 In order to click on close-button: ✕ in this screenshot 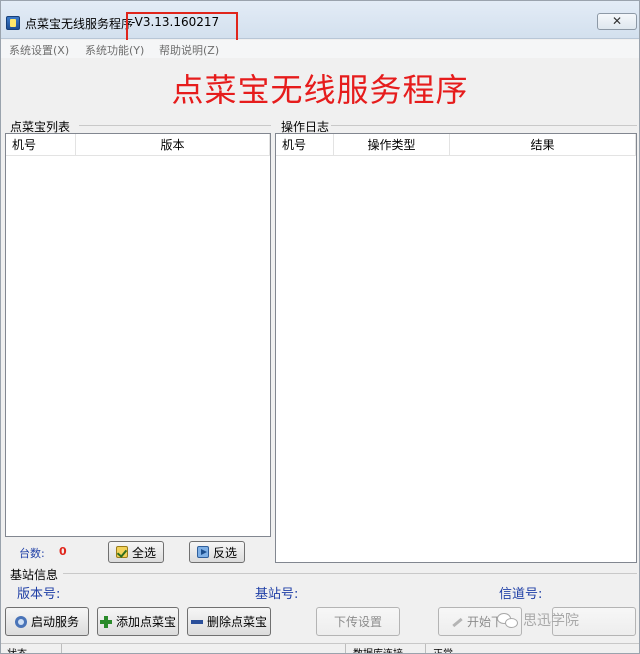, I will do `click(617, 21)`.